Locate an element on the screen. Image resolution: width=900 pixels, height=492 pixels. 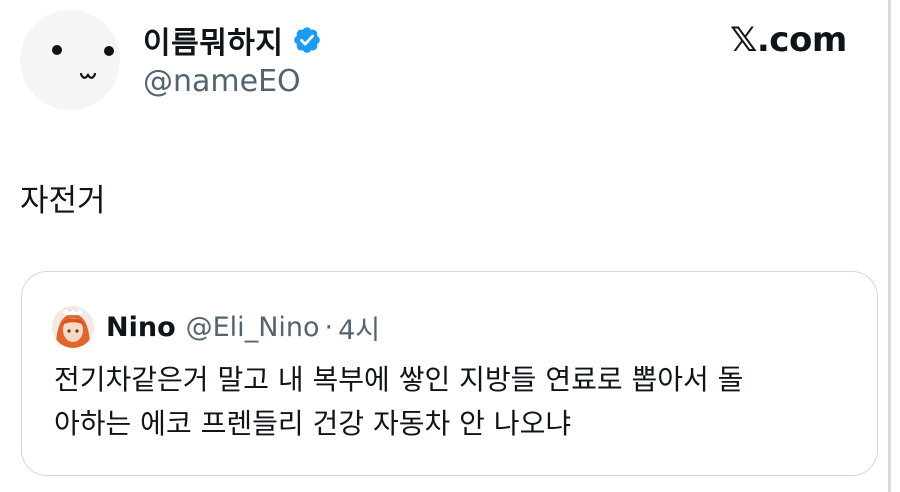
author-display-name-text: 이름뭐하지 is located at coordinates (213, 43).